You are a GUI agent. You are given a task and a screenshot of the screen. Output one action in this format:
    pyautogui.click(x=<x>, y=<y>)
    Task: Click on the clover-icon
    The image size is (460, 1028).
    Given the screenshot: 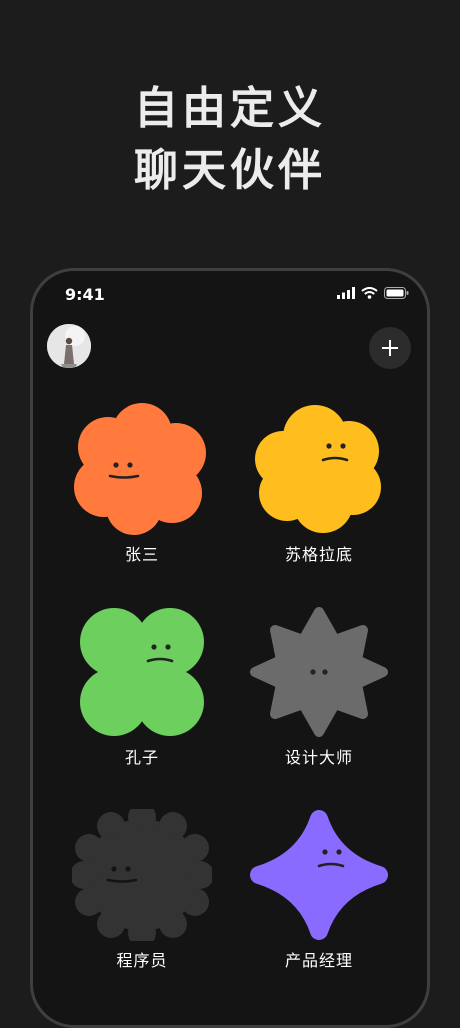 What is the action you would take?
    pyautogui.click(x=142, y=672)
    